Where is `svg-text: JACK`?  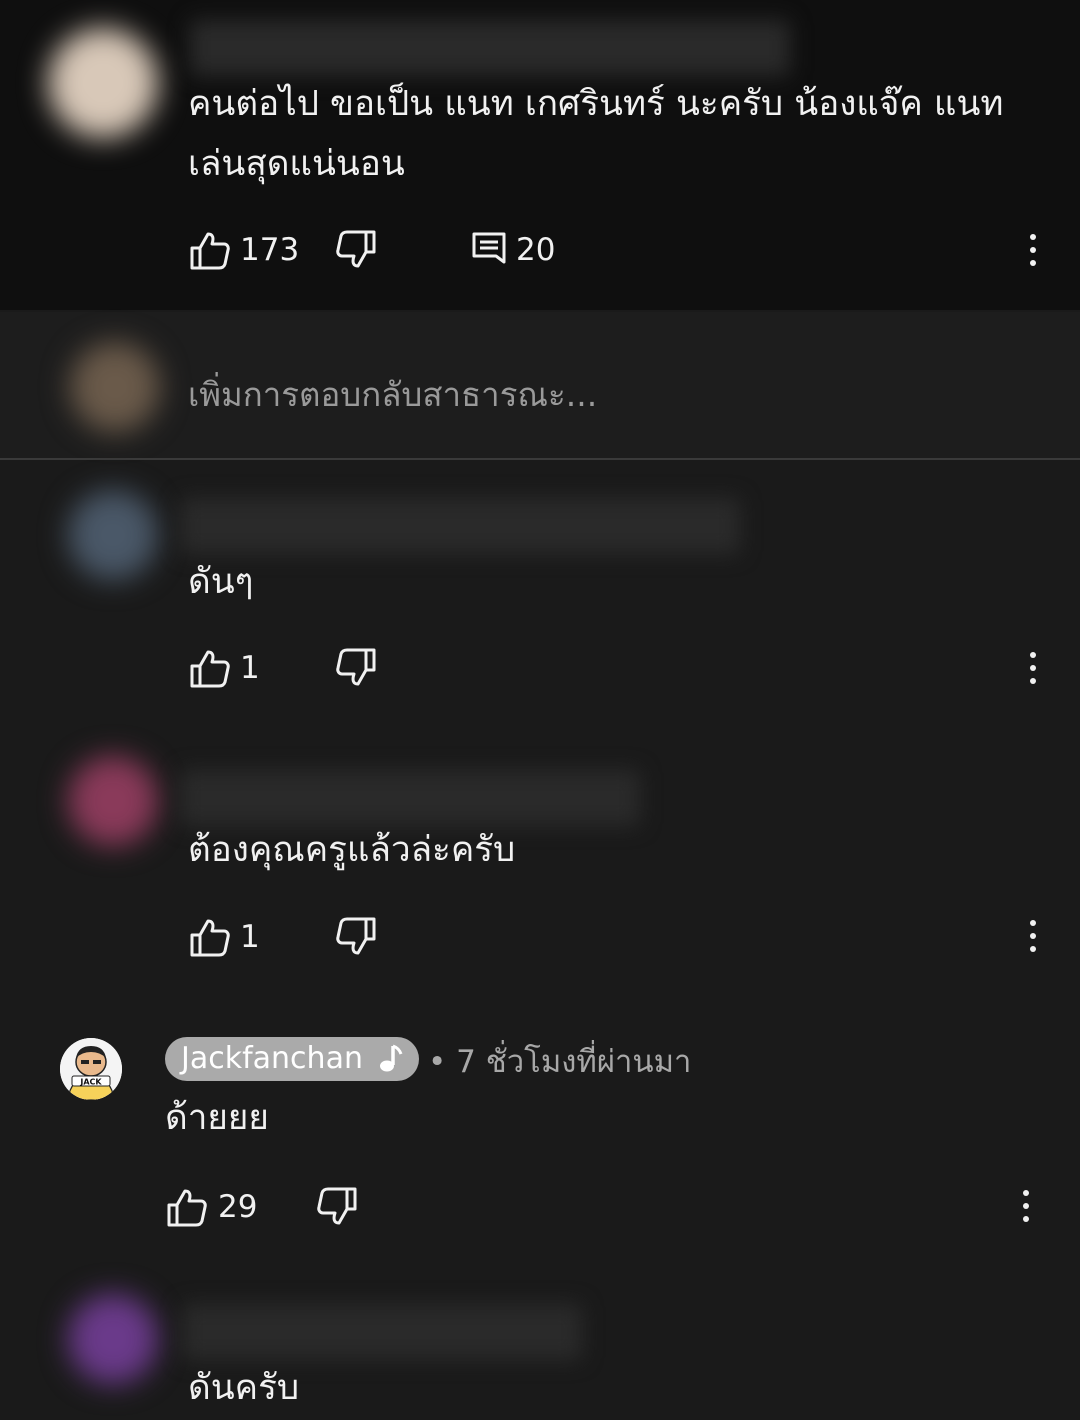
svg-text: JACK is located at coordinates (90, 1082).